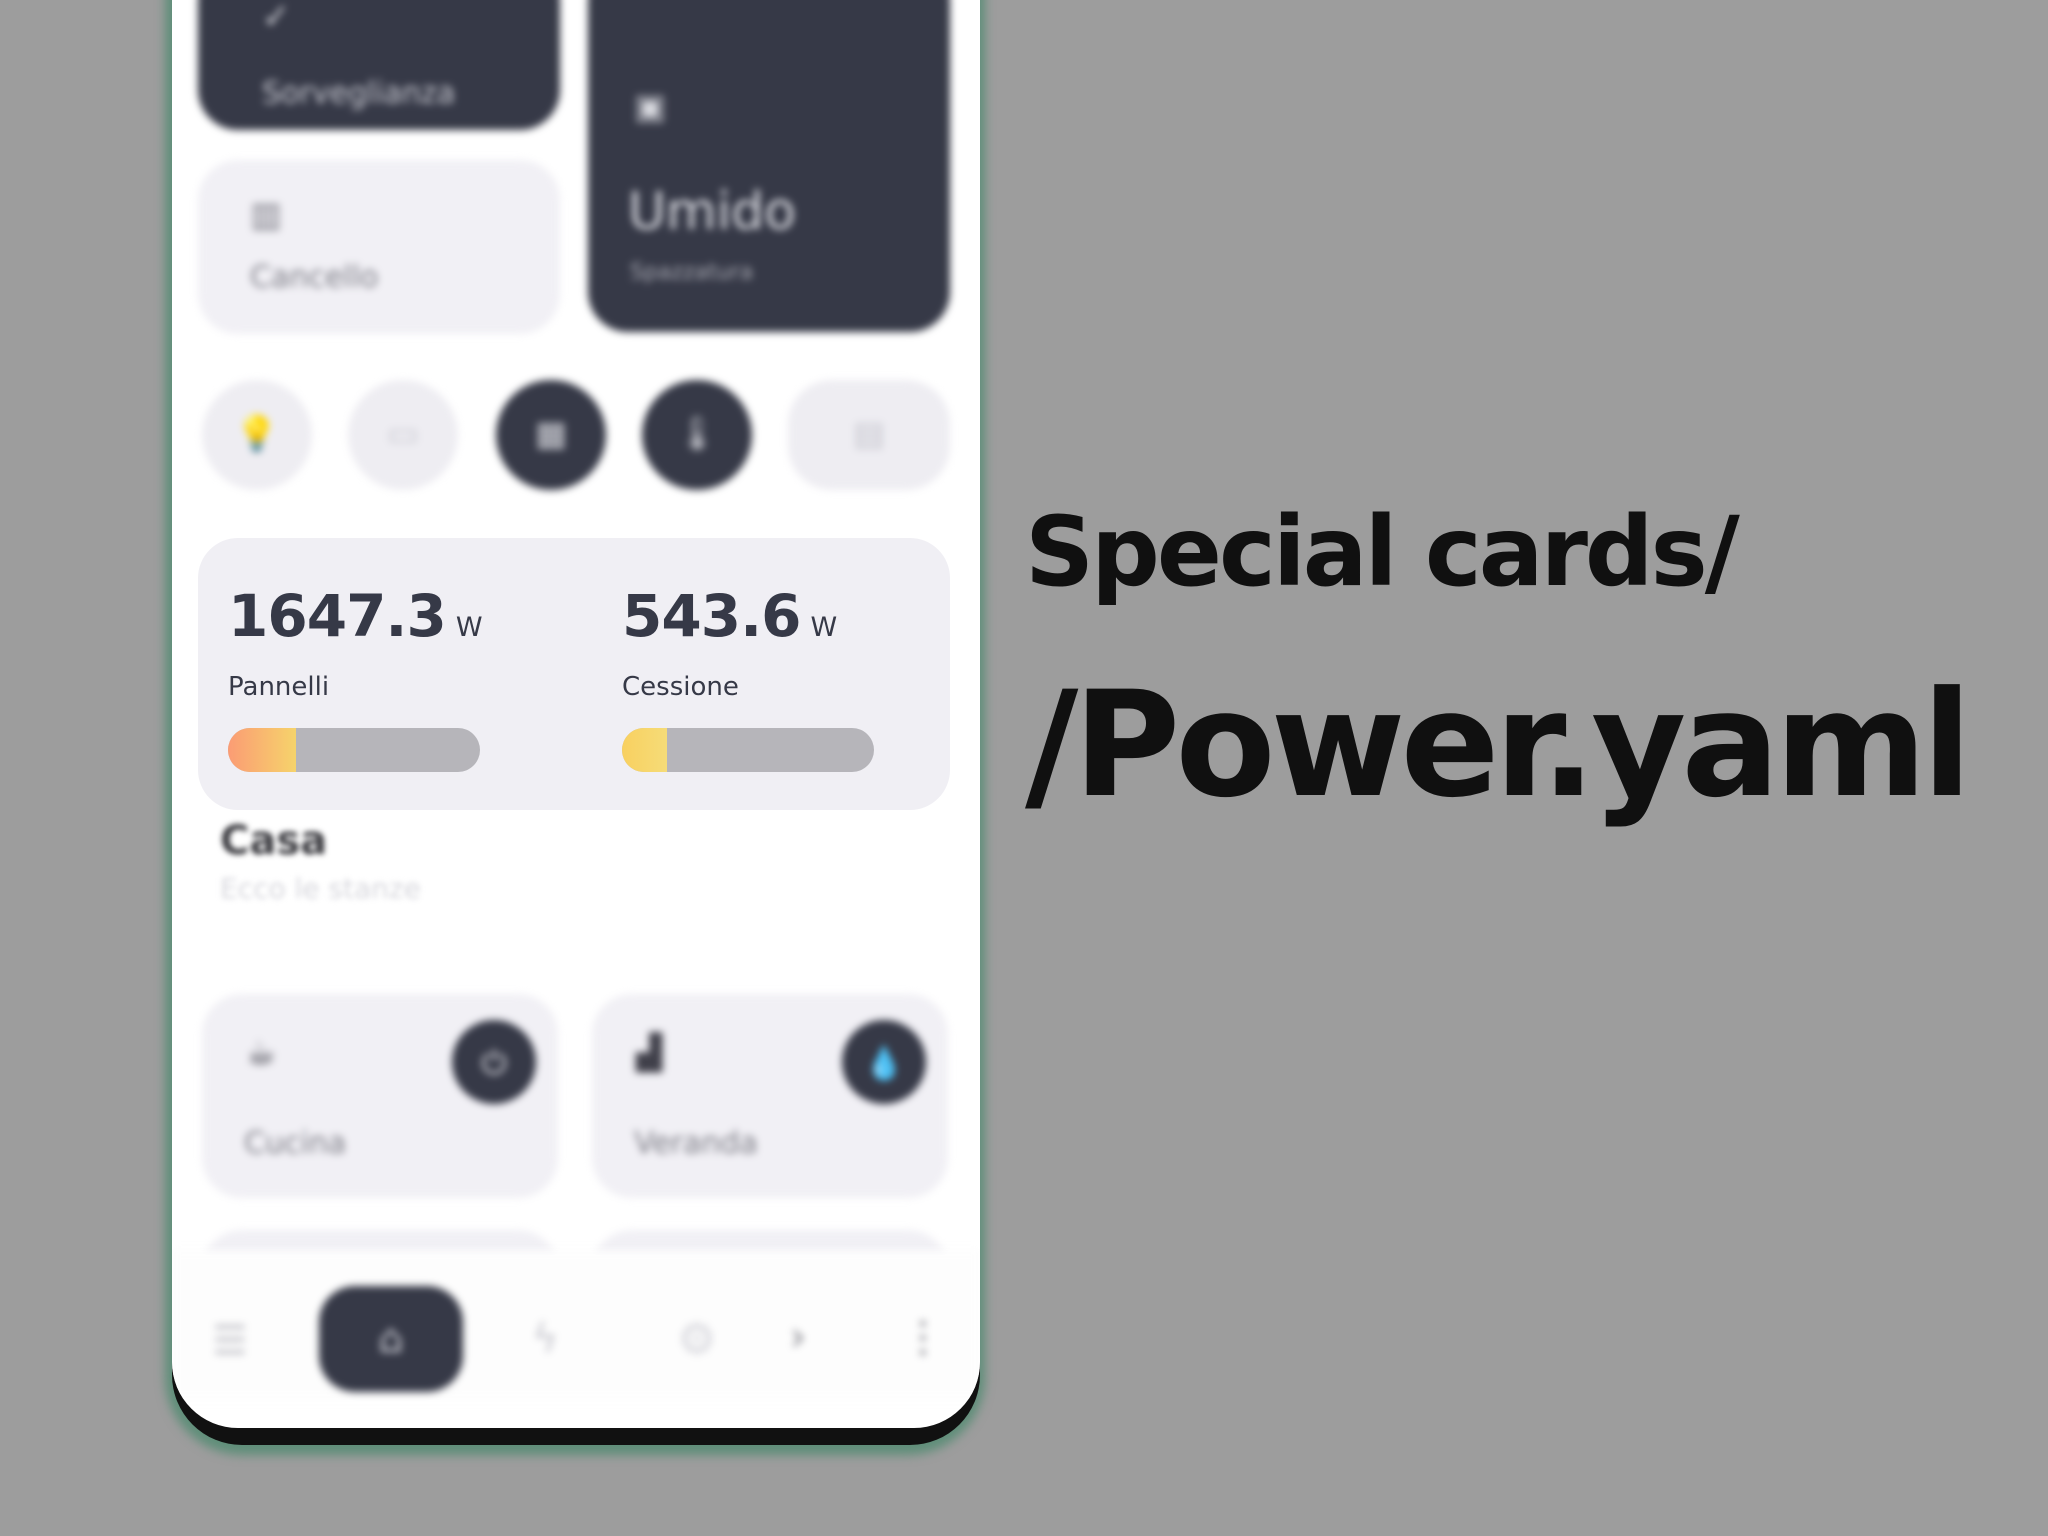 The height and width of the screenshot is (1536, 2048). What do you see at coordinates (230, 1341) in the screenshot?
I see `menu-icon: ☰` at bounding box center [230, 1341].